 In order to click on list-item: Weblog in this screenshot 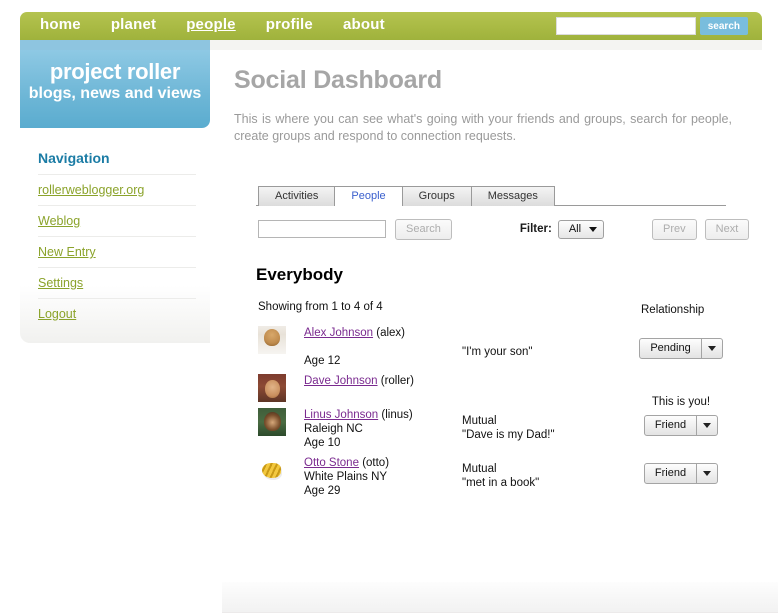, I will do `click(117, 220)`.